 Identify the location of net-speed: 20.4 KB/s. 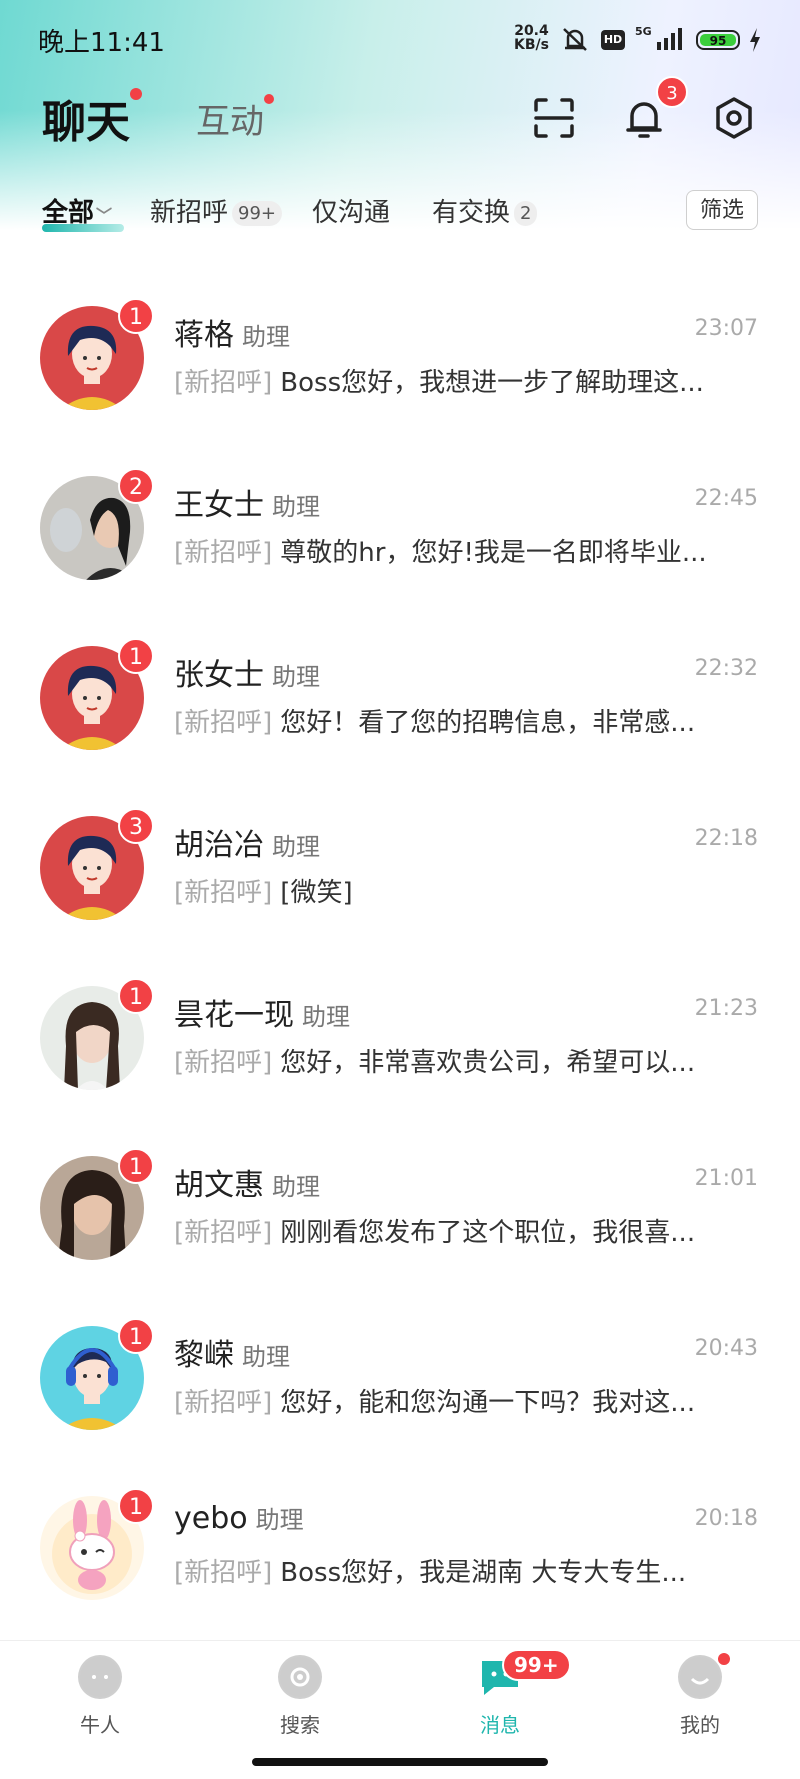
(531, 38).